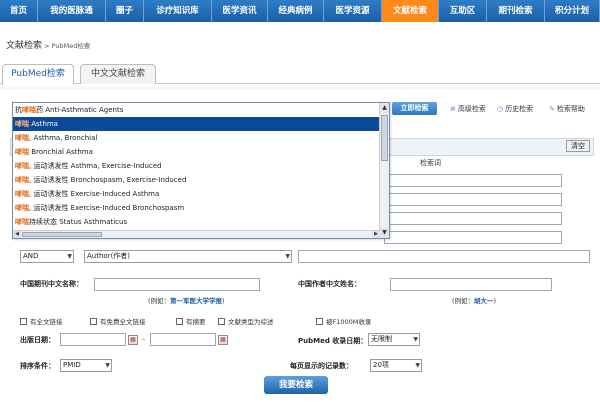 The image size is (600, 415). I want to click on scroll-up-icon: ▲, so click(384, 108).